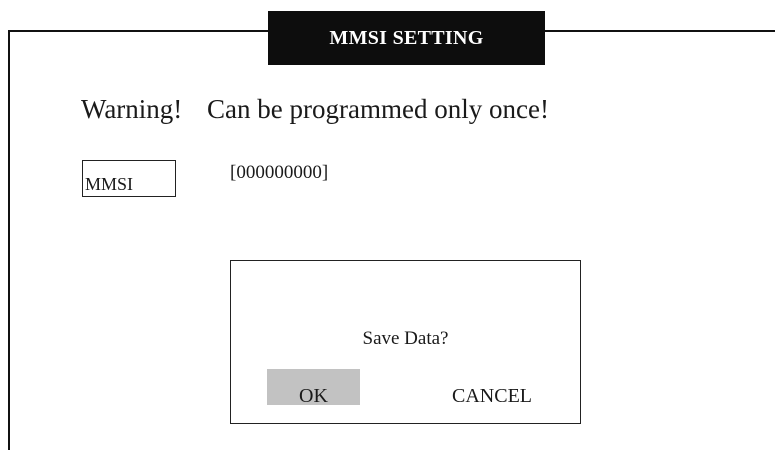 The image size is (775, 450). Describe the element at coordinates (132, 109) in the screenshot. I see `warning-label: Warning!` at that location.